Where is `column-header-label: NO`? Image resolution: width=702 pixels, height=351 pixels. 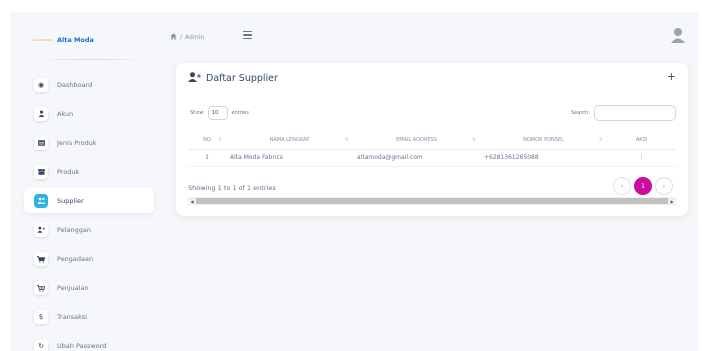
column-header-label: NO is located at coordinates (207, 140).